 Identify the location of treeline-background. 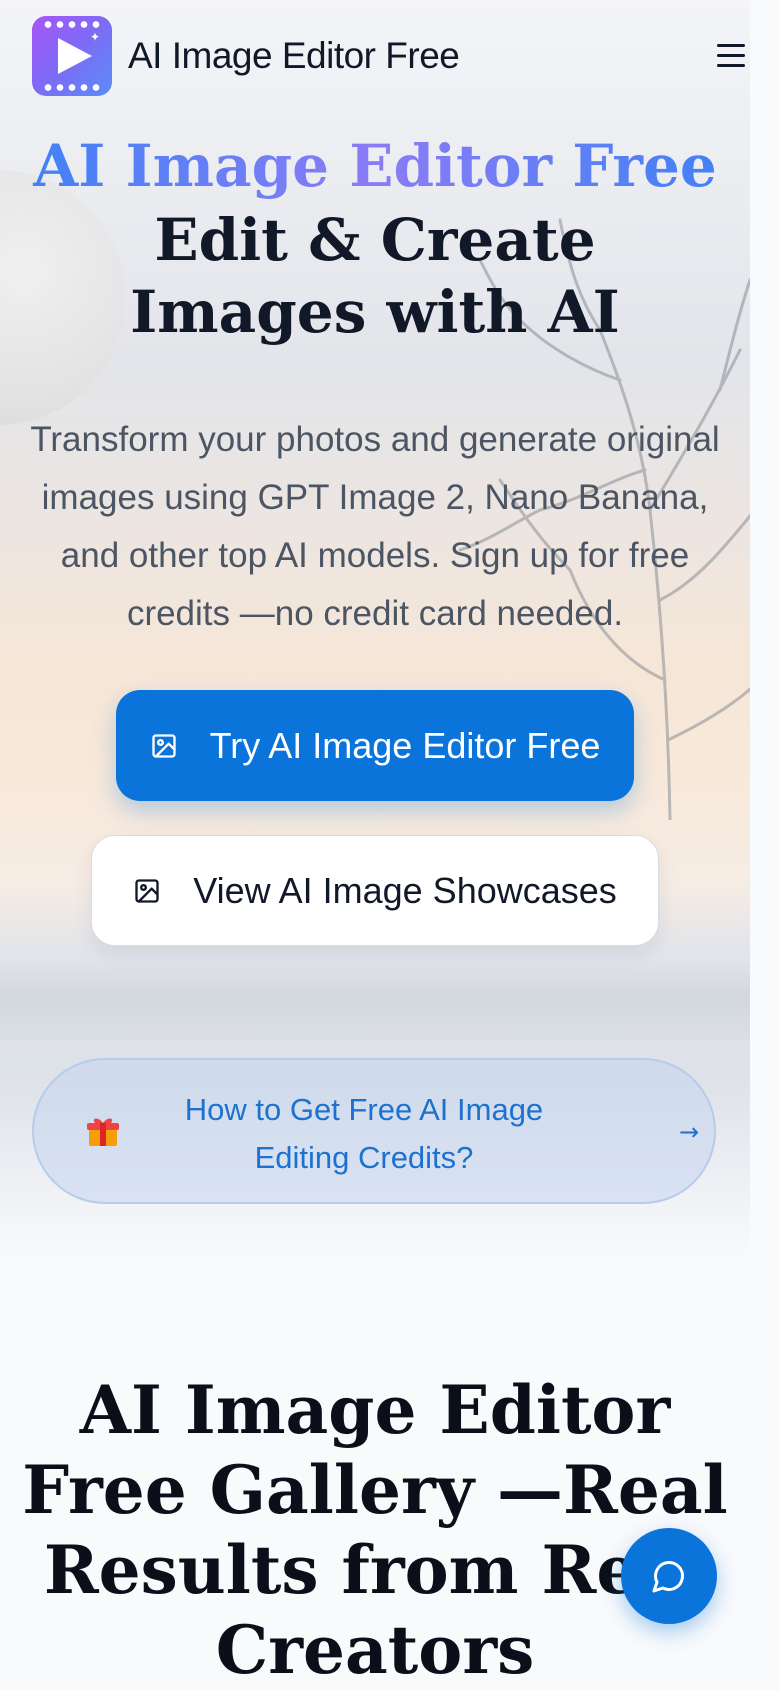
(375, 1000).